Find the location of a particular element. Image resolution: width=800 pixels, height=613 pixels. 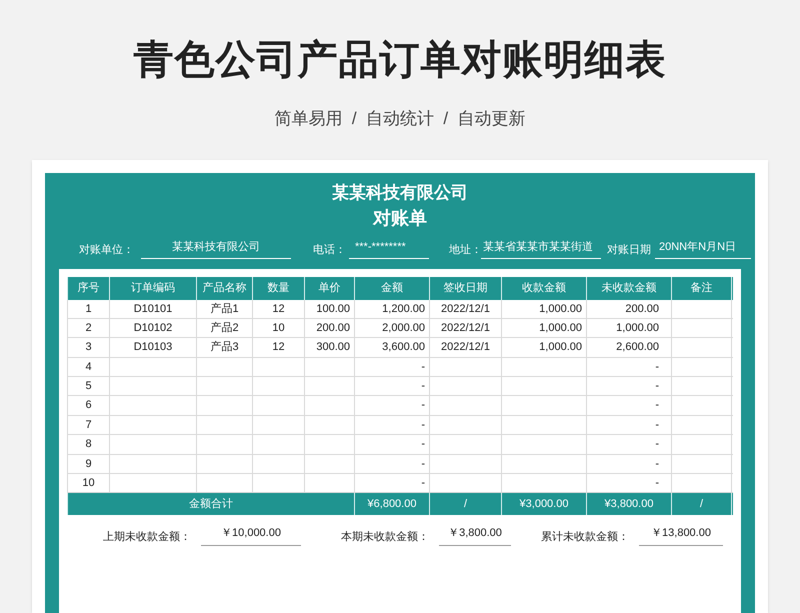

column-header: 数量 is located at coordinates (279, 288).